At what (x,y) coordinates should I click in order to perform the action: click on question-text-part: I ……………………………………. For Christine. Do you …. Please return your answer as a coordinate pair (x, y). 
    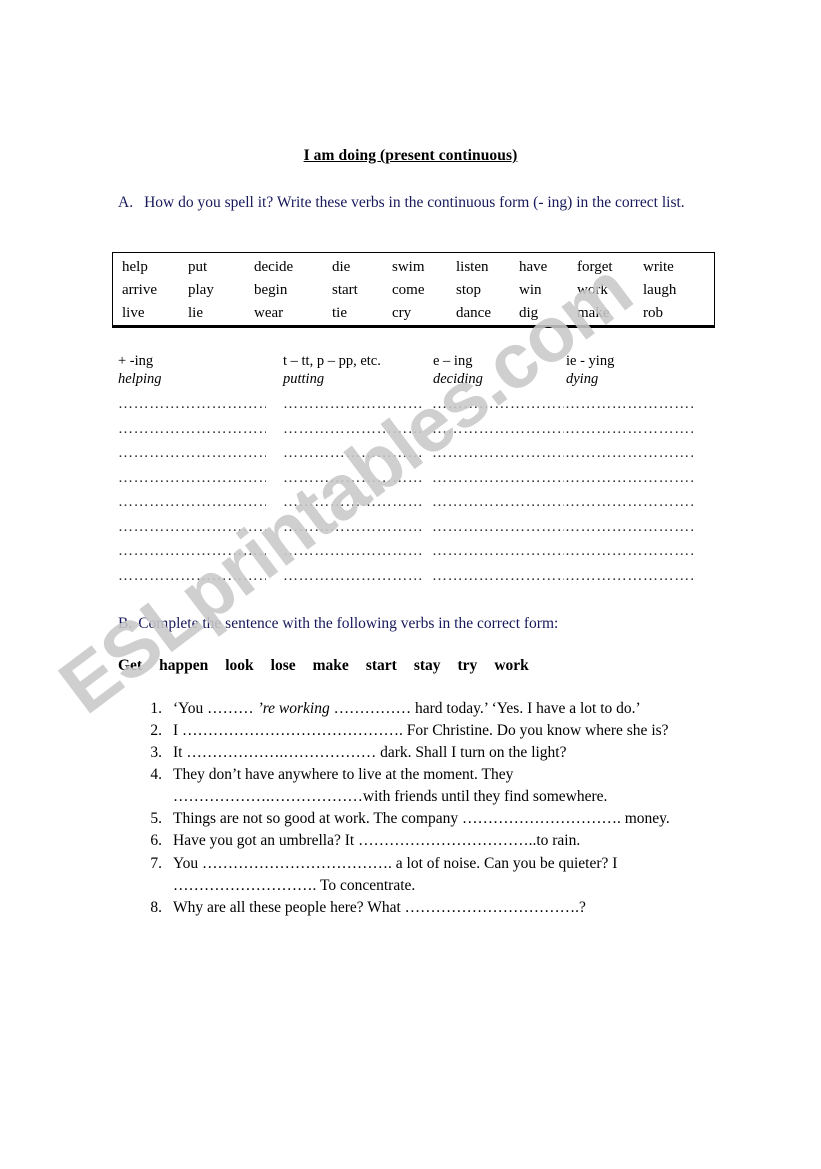
    Looking at the image, I should click on (421, 731).